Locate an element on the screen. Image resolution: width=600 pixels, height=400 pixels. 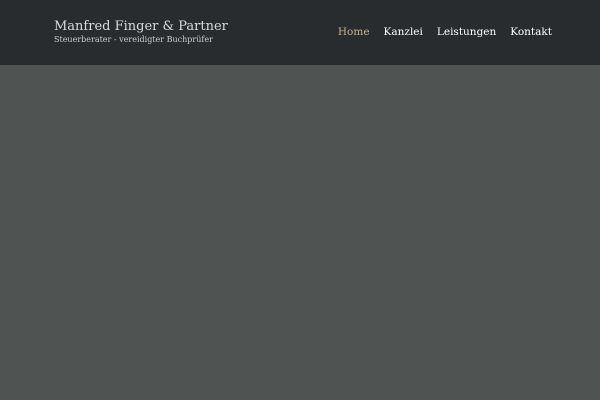
nav-item-kontakt: Kontakt is located at coordinates (531, 32).